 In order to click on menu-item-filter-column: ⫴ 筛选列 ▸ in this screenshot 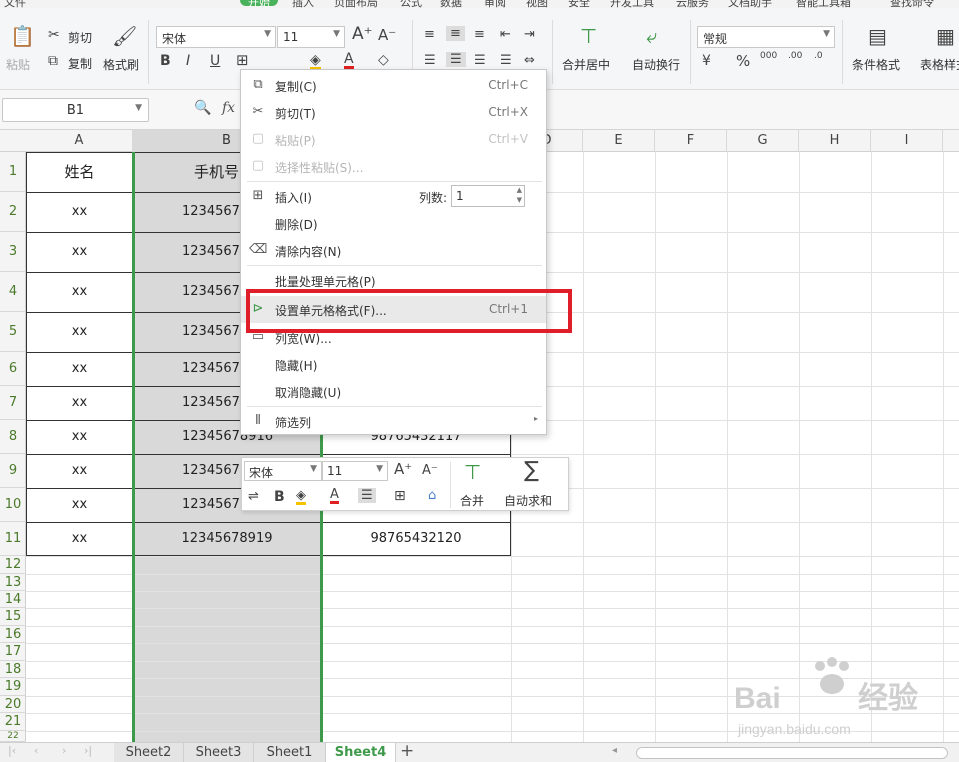, I will do `click(393, 421)`.